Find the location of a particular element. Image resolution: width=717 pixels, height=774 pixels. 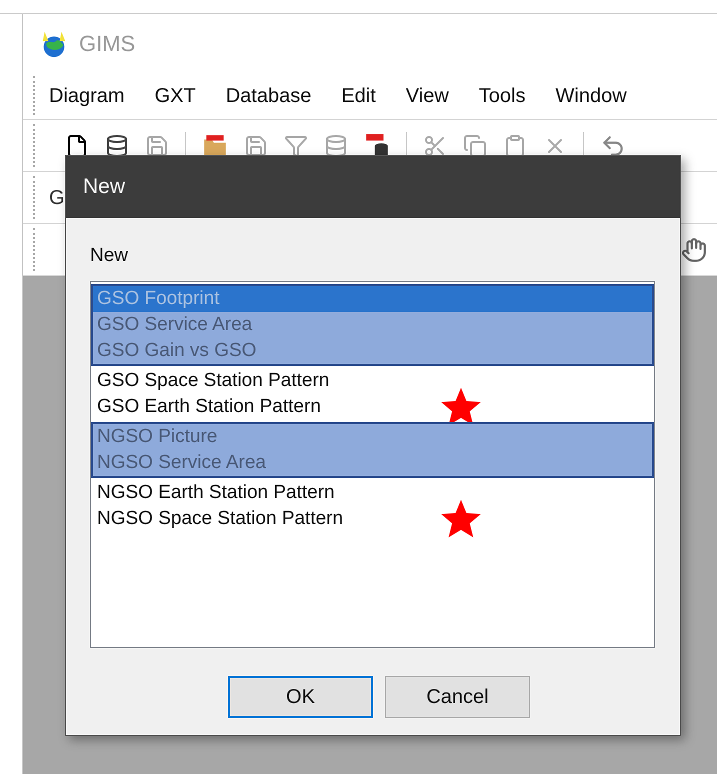

list-item: GSO Space Station Pattern is located at coordinates (372, 381).